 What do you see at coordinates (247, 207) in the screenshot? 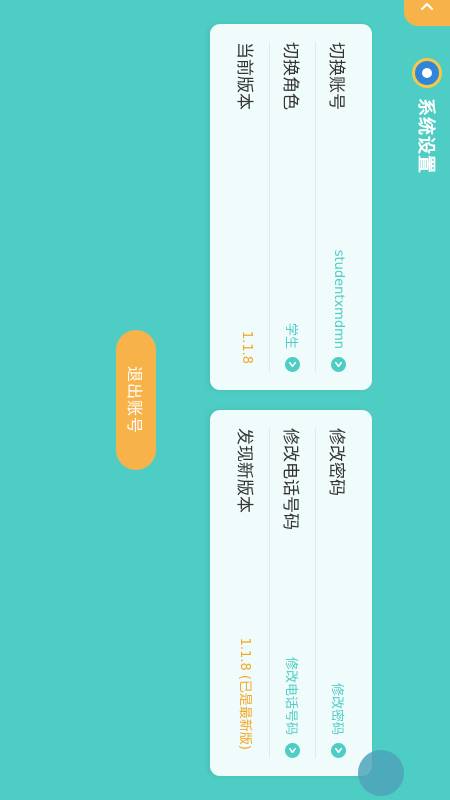
I see `current-version-row: 当前版本 1.1.8` at bounding box center [247, 207].